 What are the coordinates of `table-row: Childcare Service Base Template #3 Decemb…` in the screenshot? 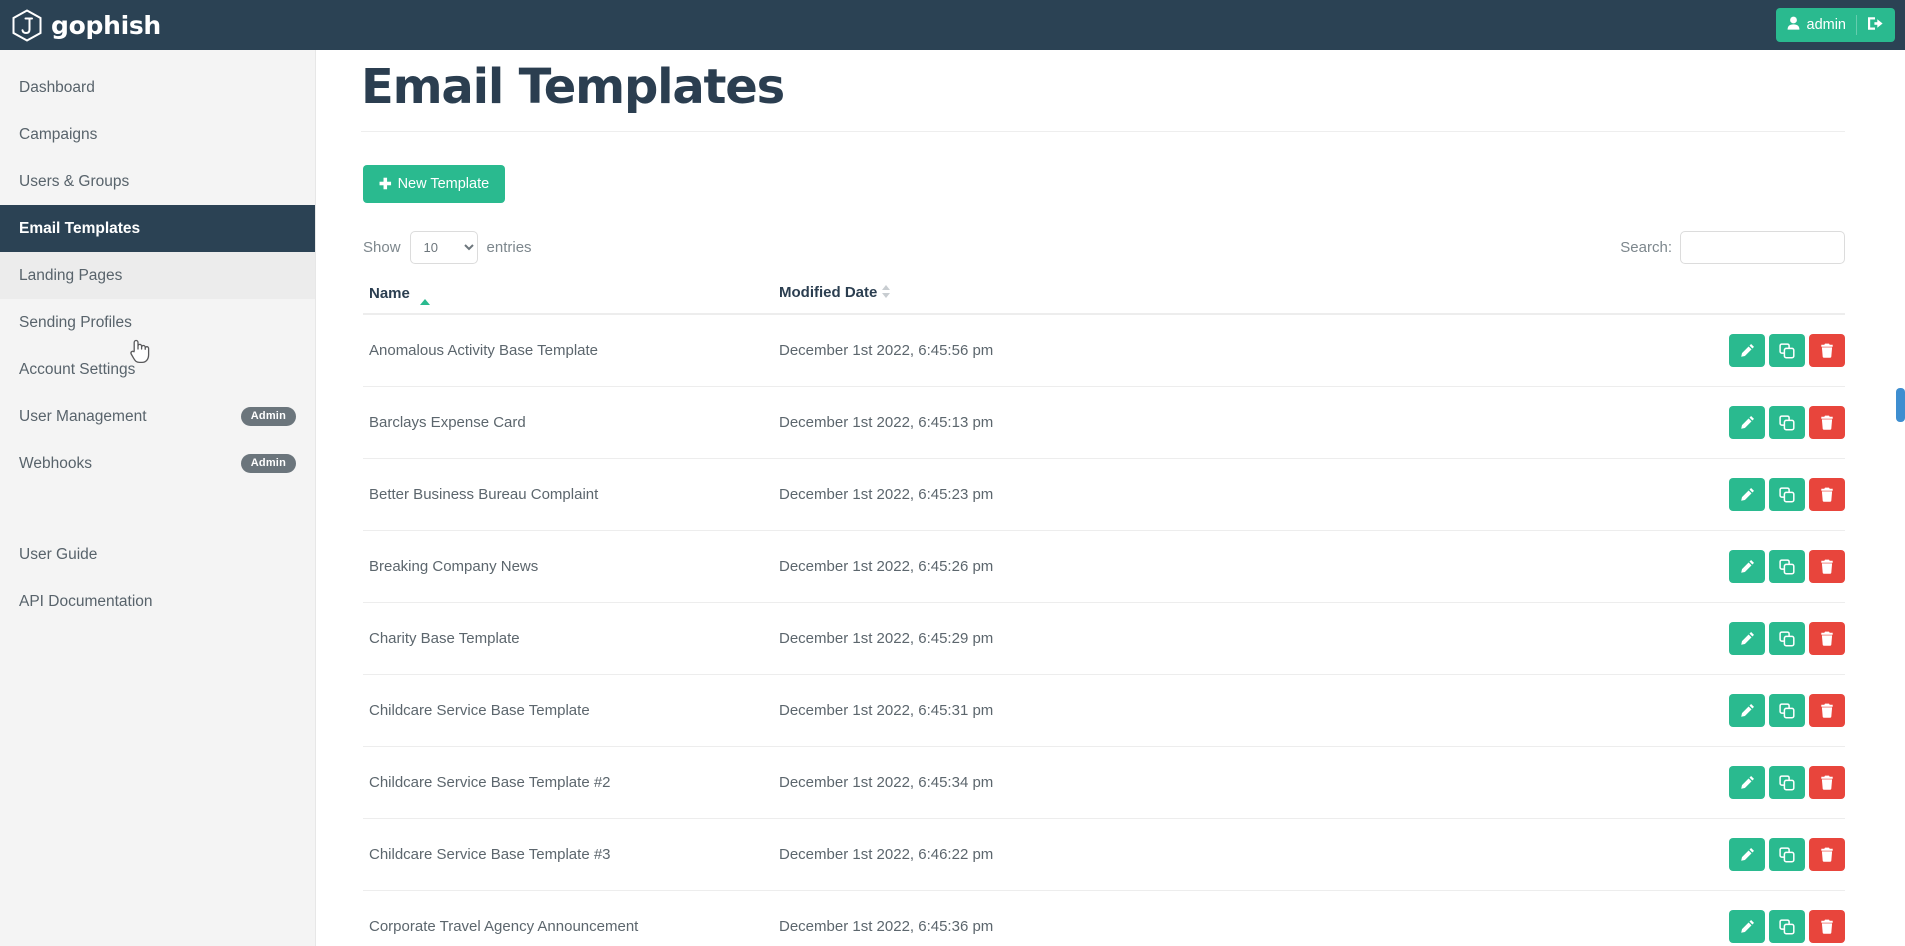 It's located at (1104, 855).